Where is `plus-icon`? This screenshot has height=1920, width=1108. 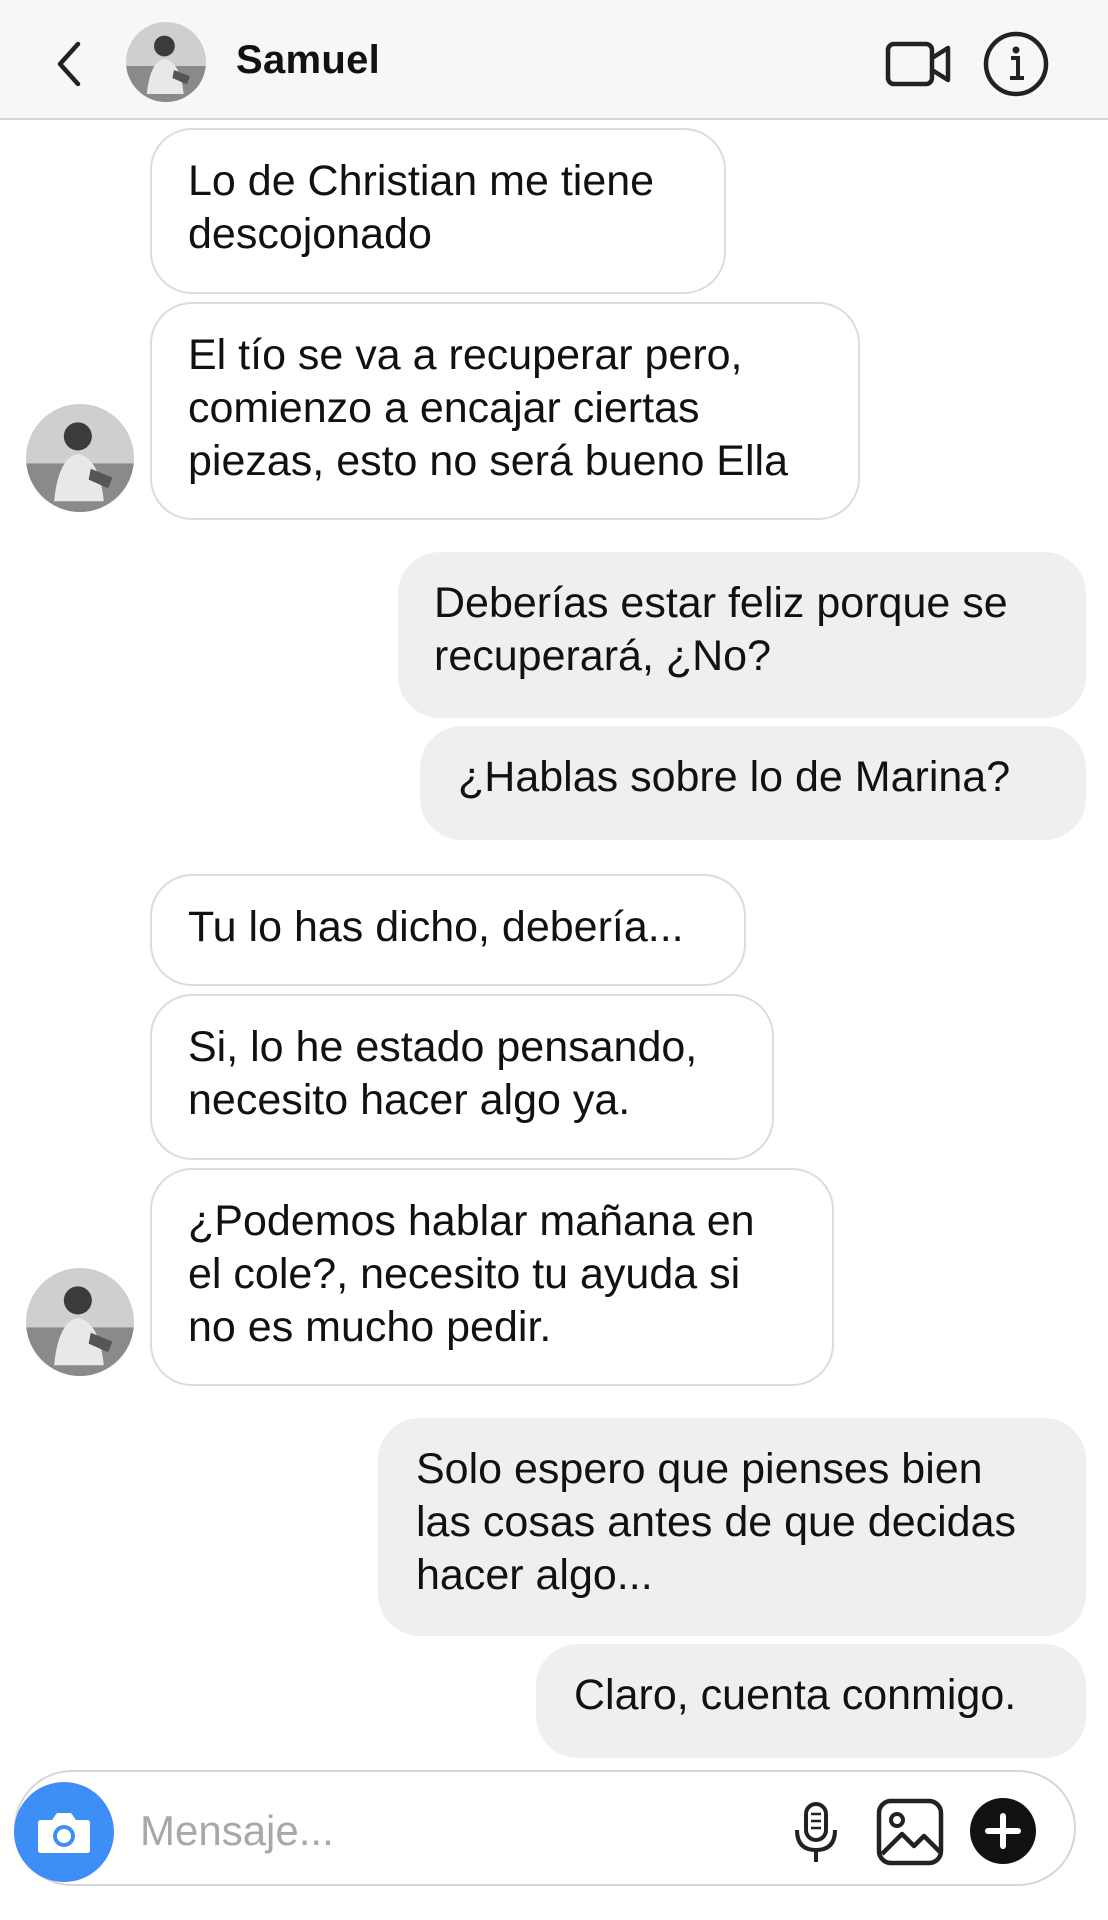 plus-icon is located at coordinates (1003, 1831).